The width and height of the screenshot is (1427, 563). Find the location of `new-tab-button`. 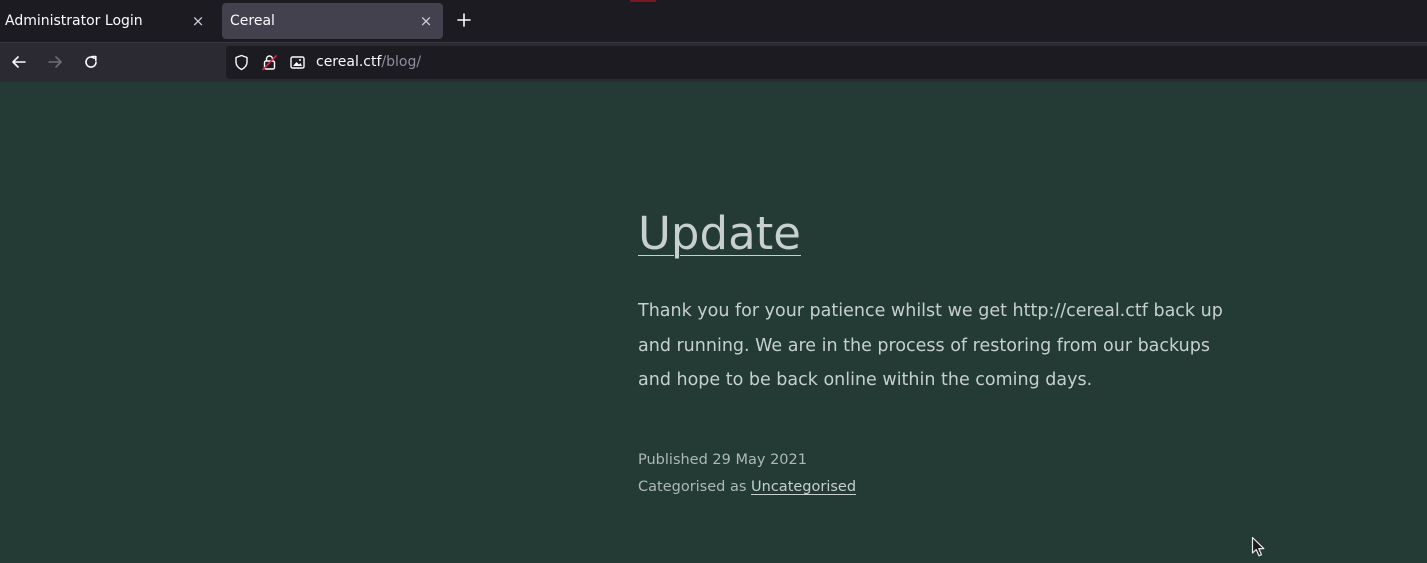

new-tab-button is located at coordinates (464, 20).